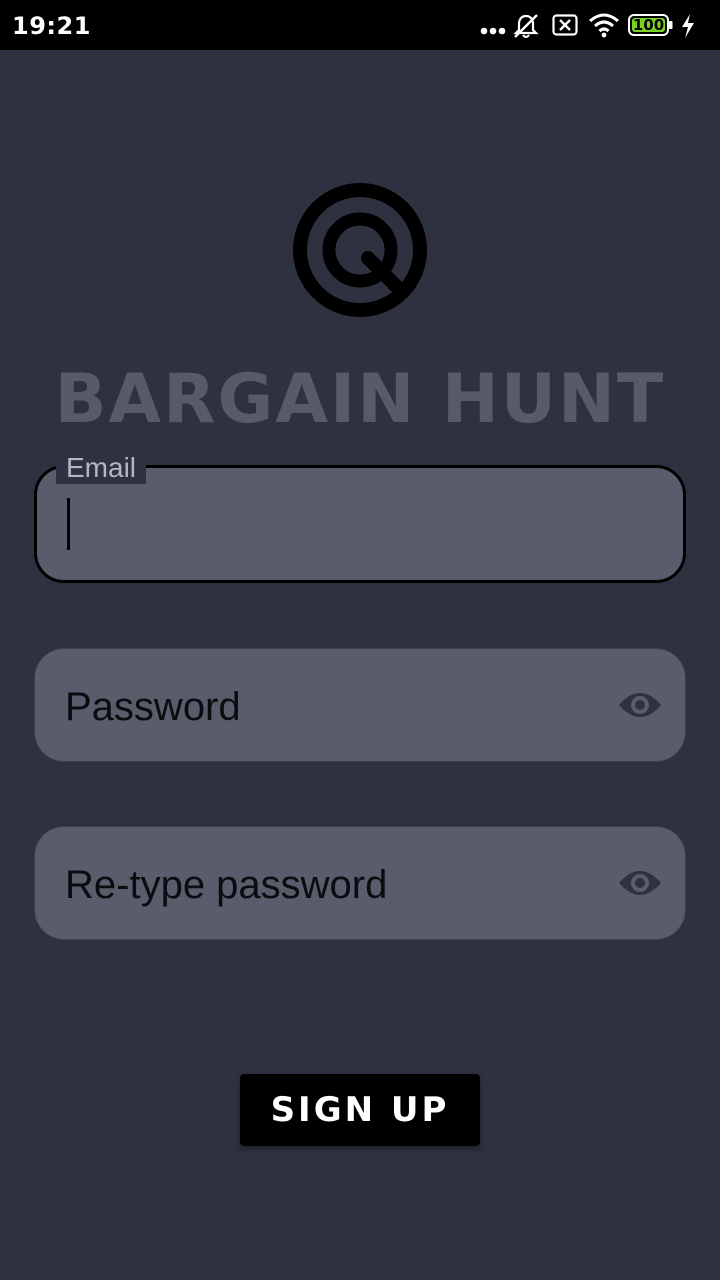  Describe the element at coordinates (360, 25) in the screenshot. I see `status-bar: 19:21 100` at that location.